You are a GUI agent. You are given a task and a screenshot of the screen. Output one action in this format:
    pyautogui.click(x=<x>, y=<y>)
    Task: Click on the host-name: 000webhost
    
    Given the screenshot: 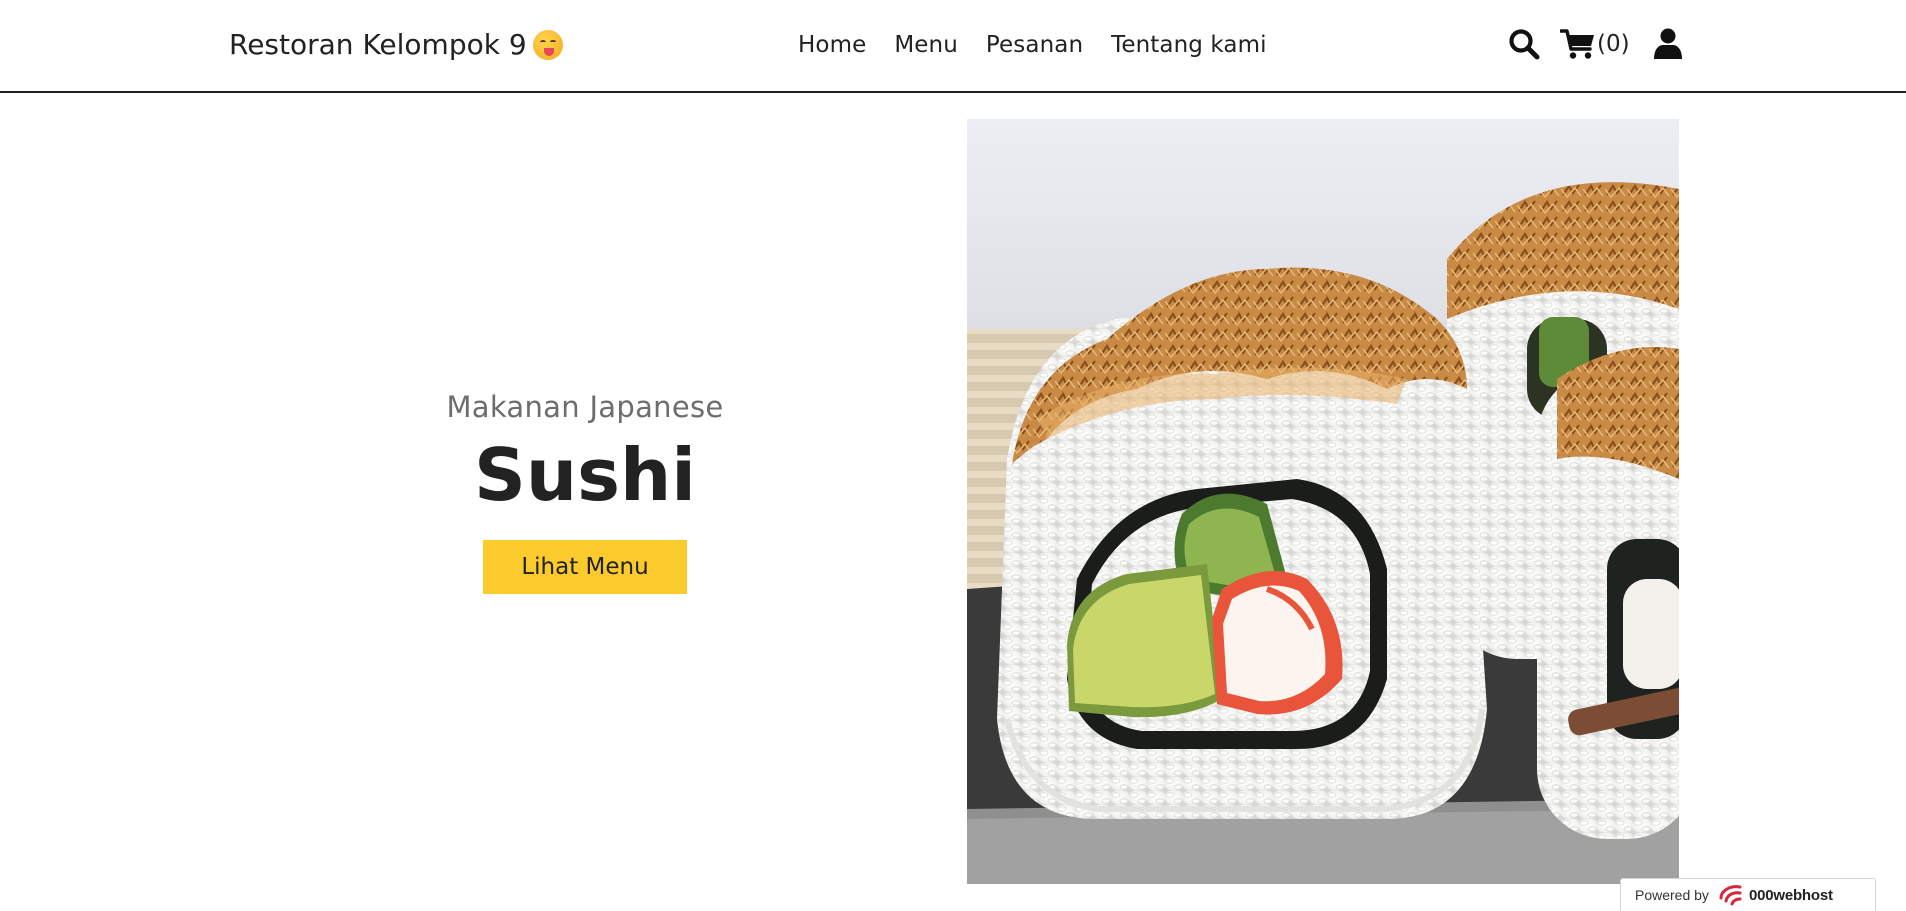 What is the action you would take?
    pyautogui.click(x=1790, y=895)
    